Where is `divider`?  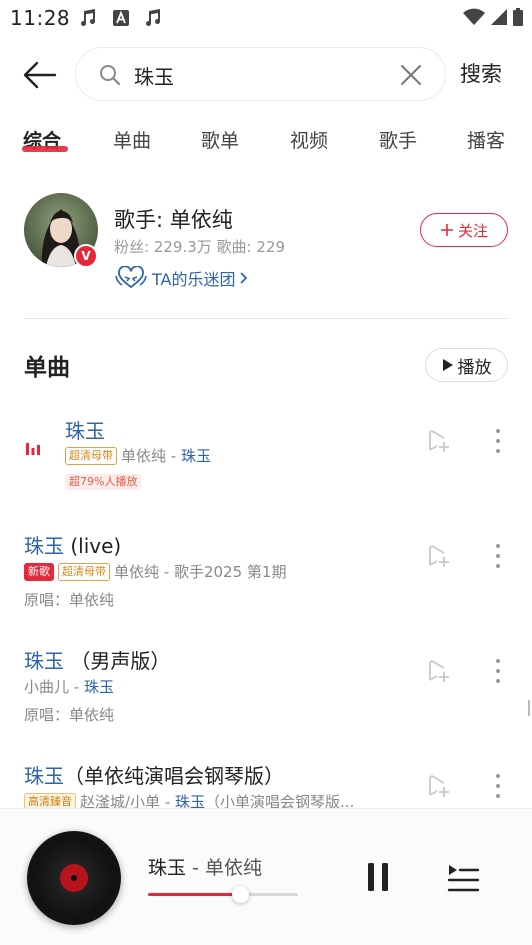 divider is located at coordinates (266, 318).